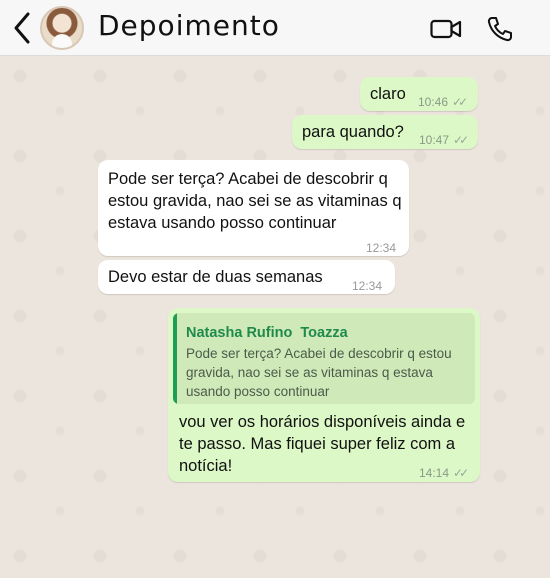  Describe the element at coordinates (267, 333) in the screenshot. I see `quoted-author: Natasha Rufino Toazza` at that location.